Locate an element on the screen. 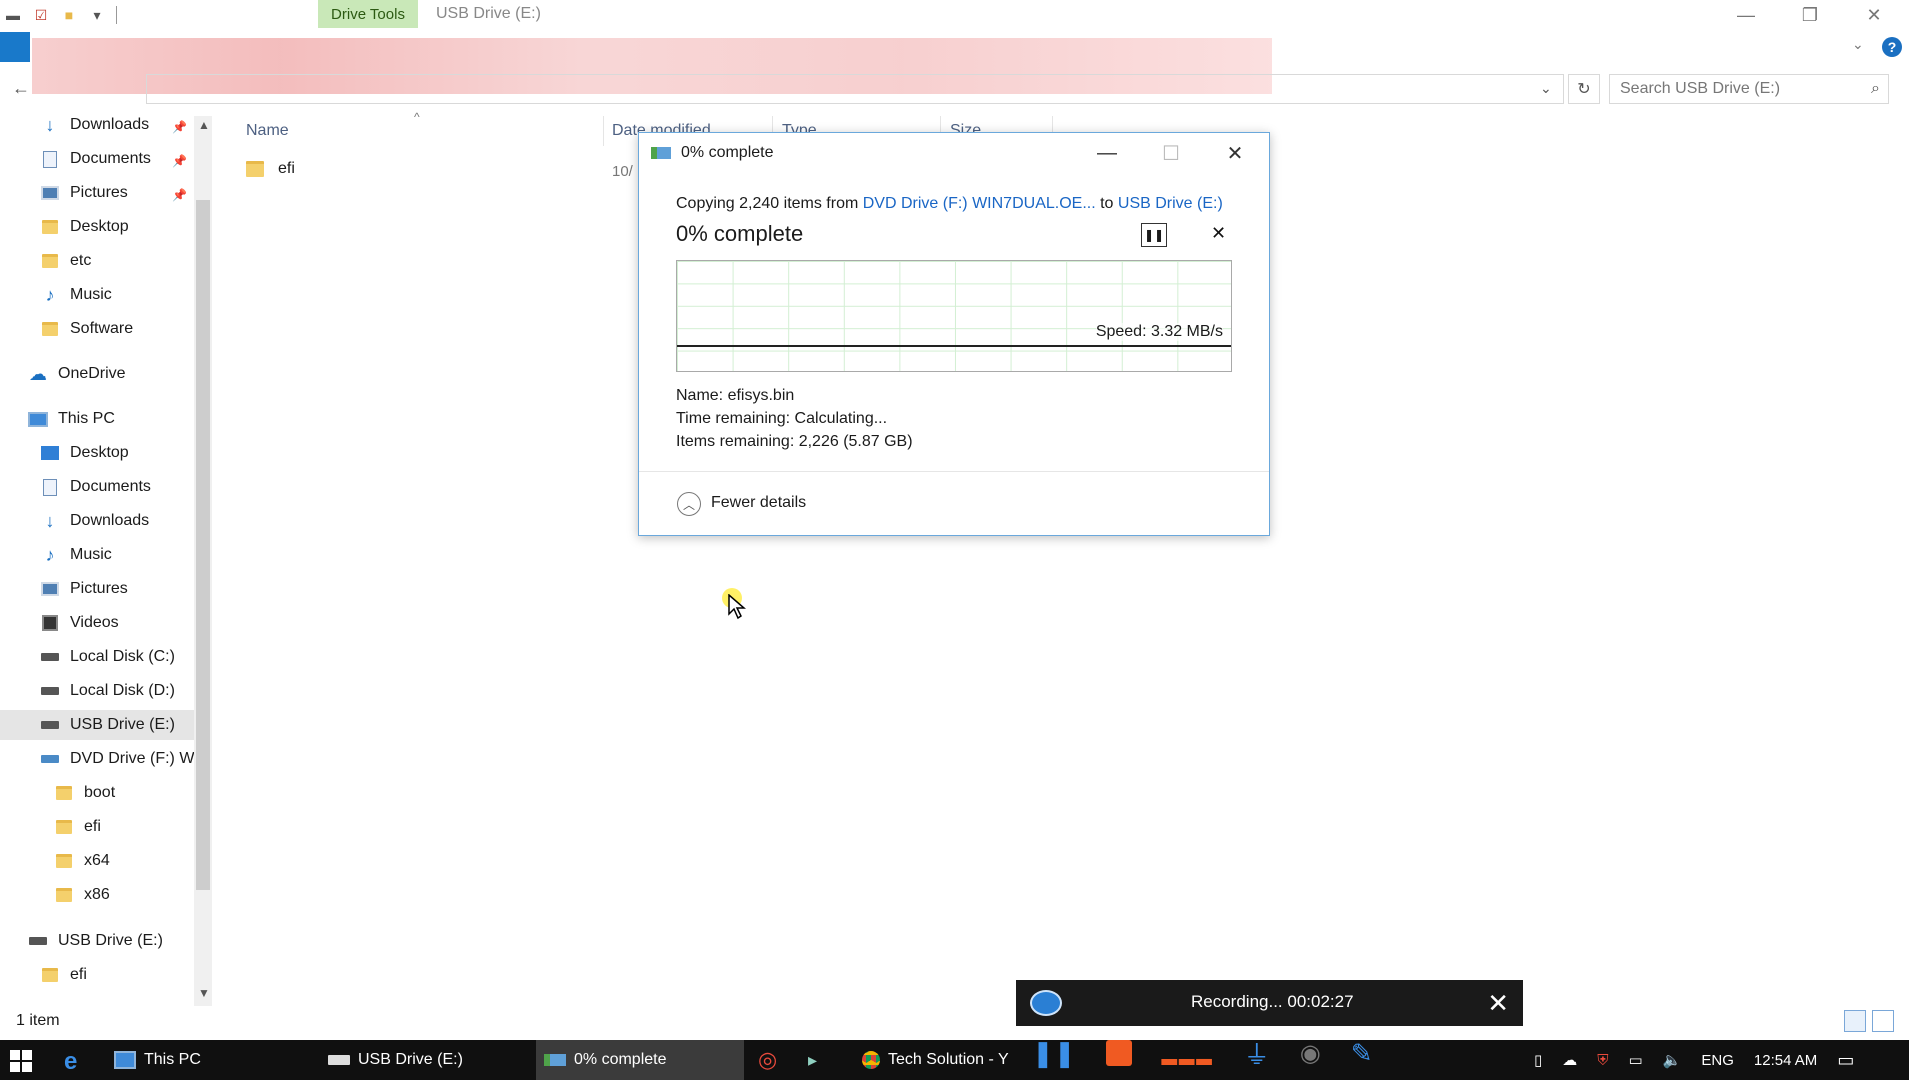 The image size is (1909, 1080). nav-item-usb-root: USB Drive (E:) is located at coordinates (95, 941).